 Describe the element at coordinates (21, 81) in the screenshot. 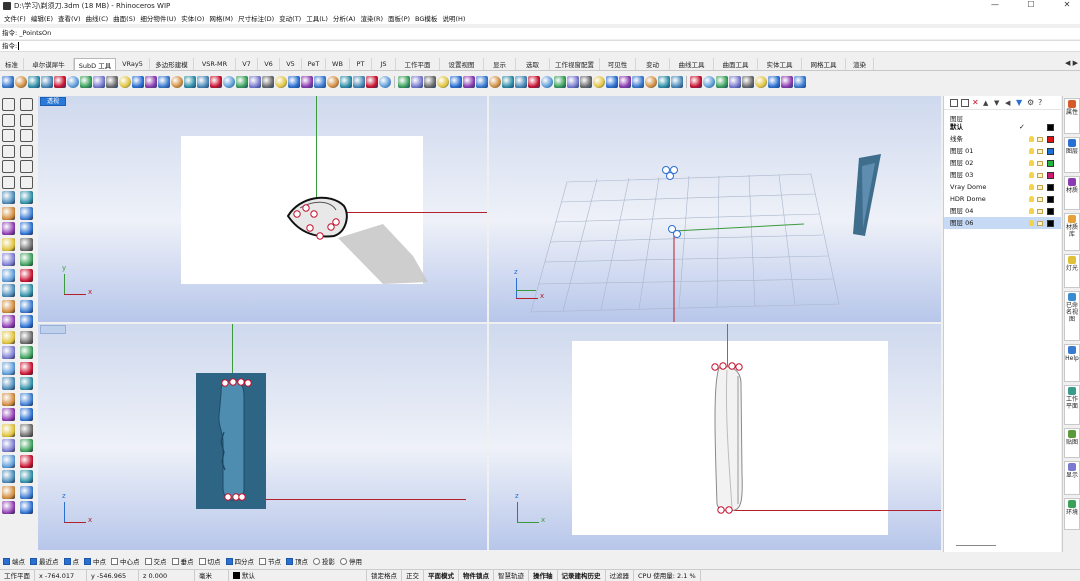

I see `cone-icon` at that location.